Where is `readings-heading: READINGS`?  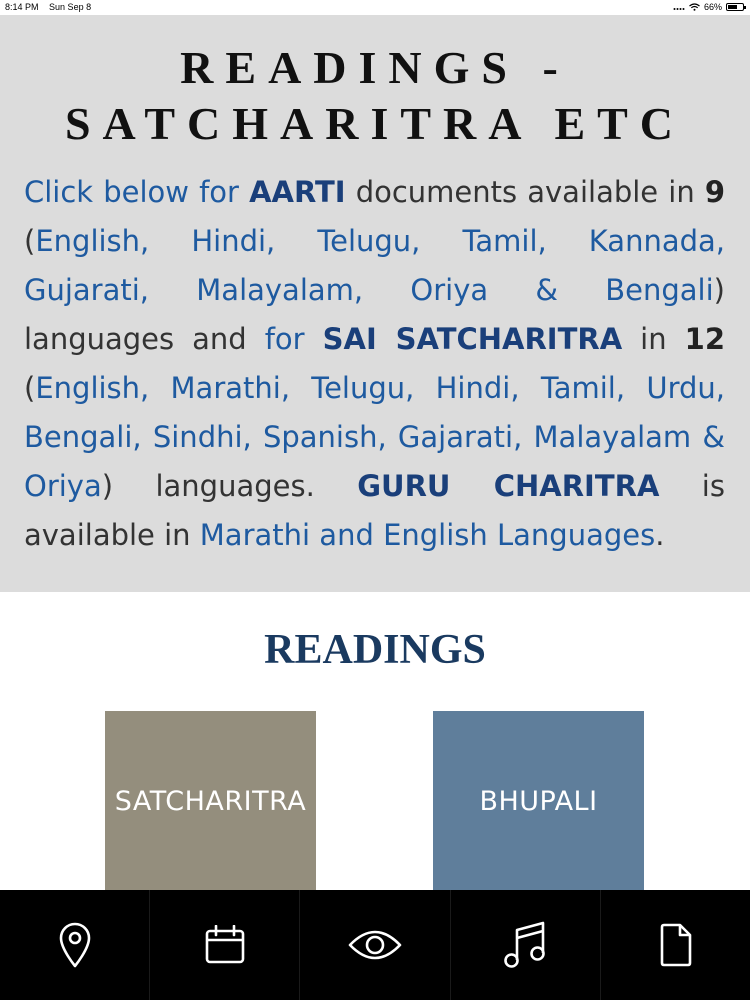
readings-heading: READINGS is located at coordinates (375, 650).